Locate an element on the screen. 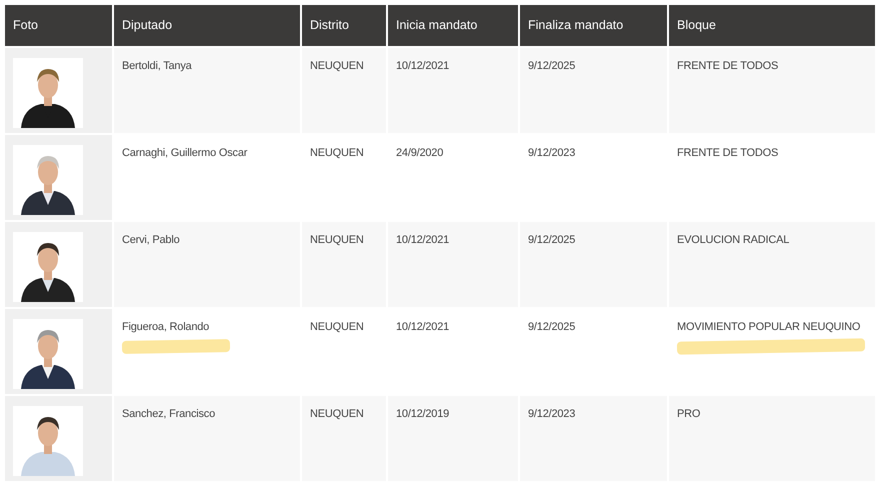 The image size is (877, 483). column-header: Diputado is located at coordinates (207, 25).